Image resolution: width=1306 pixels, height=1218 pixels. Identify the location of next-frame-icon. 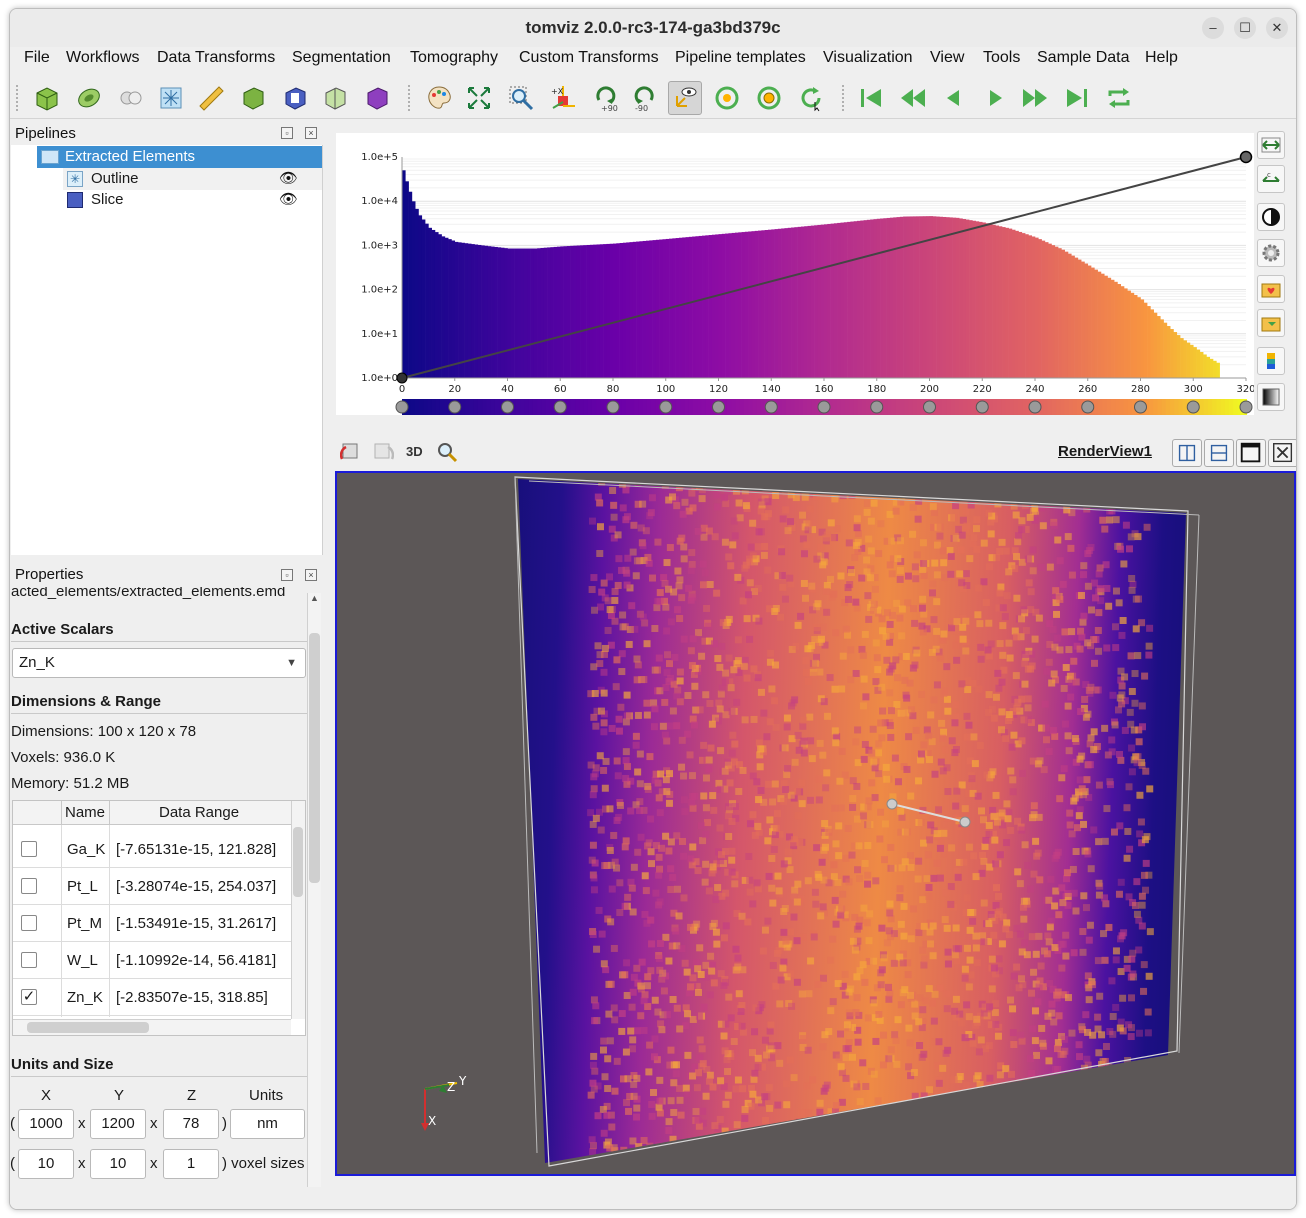
(1035, 98).